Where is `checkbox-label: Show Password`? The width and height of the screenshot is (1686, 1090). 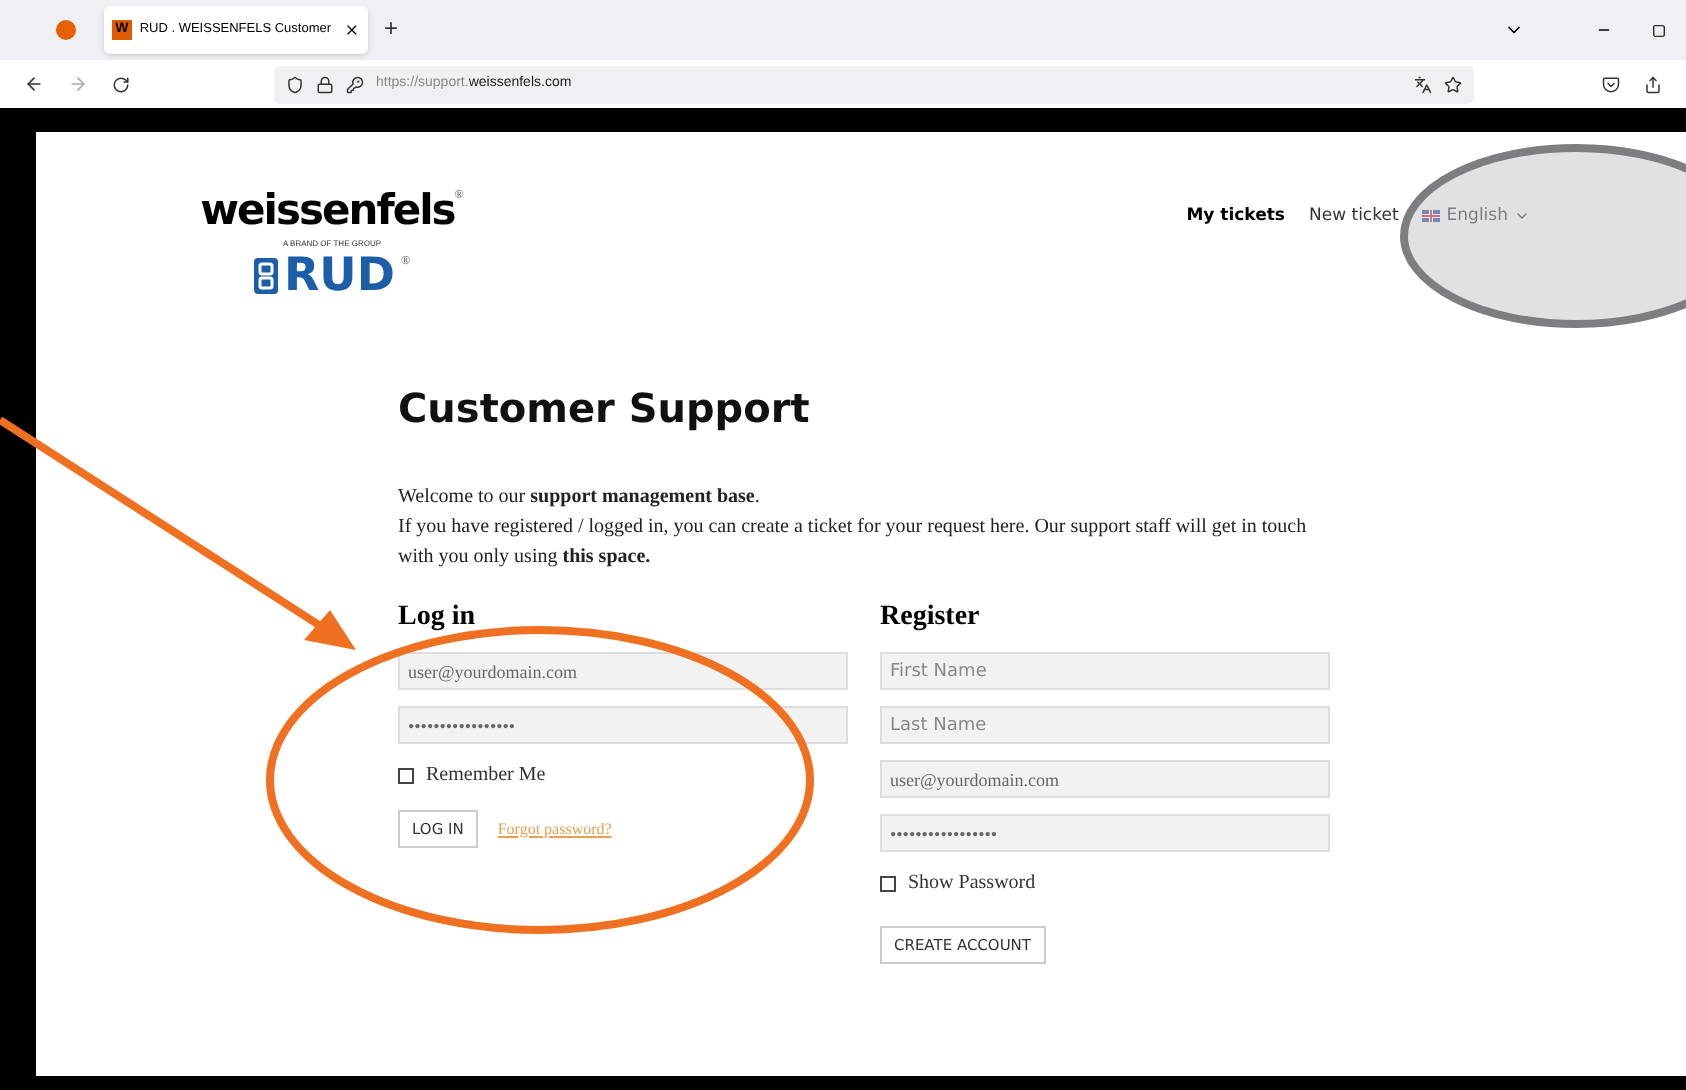
checkbox-label: Show Password is located at coordinates (972, 884).